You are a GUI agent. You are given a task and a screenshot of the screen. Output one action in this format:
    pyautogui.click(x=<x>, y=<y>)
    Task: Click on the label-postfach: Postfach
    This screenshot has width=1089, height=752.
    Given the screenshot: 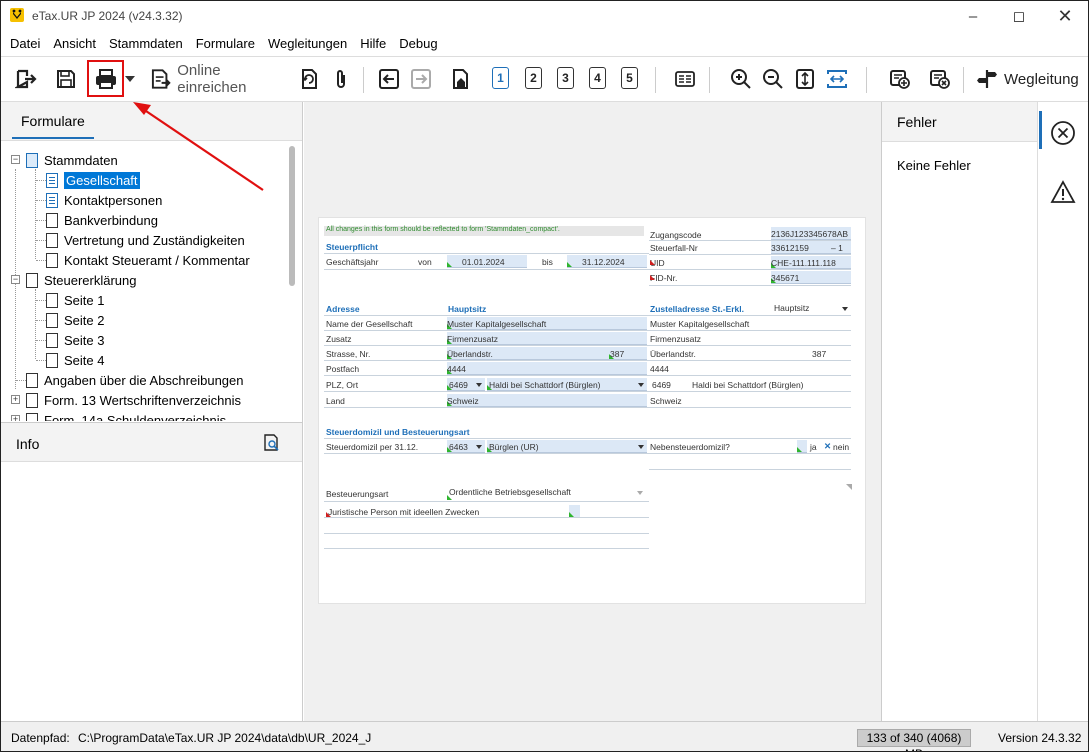 What is the action you would take?
    pyautogui.click(x=343, y=369)
    